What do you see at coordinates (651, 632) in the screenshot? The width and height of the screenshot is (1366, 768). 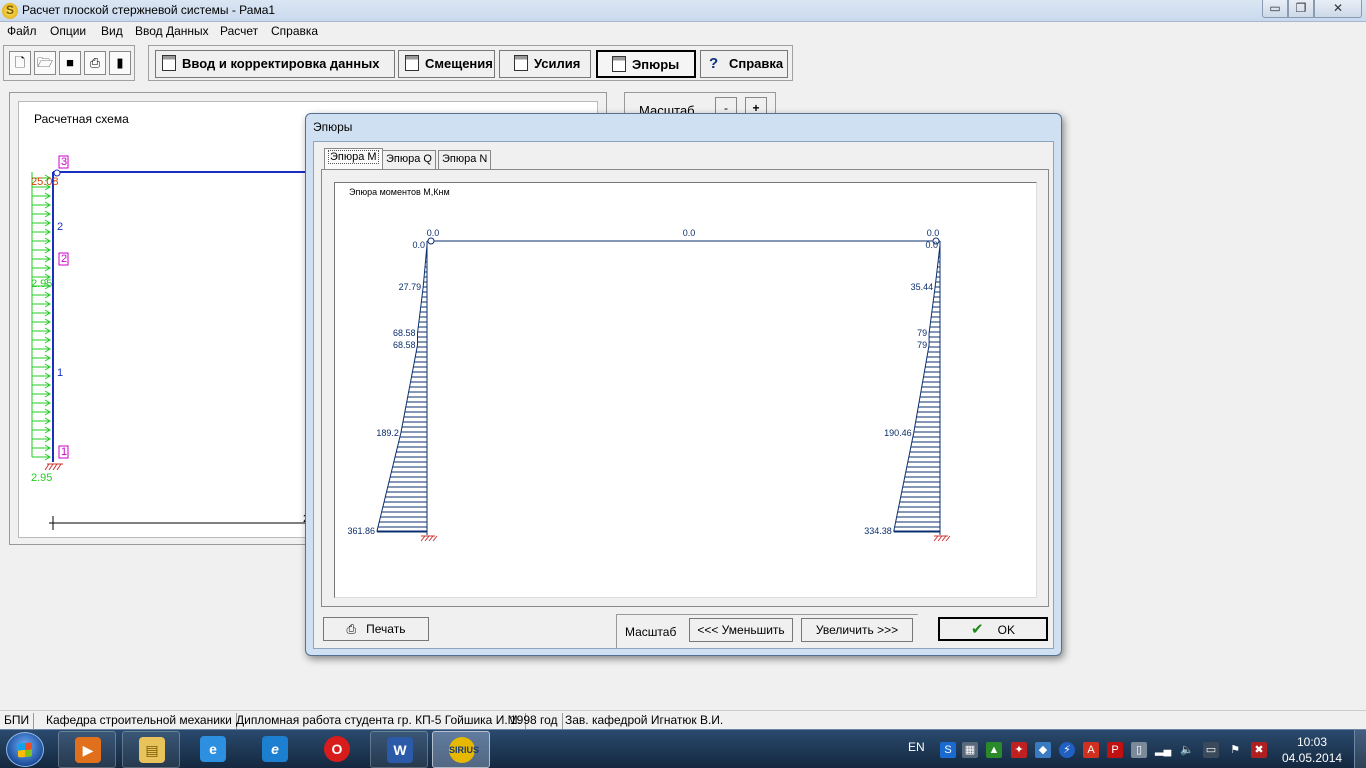 I see `scale-label: Масштаб` at bounding box center [651, 632].